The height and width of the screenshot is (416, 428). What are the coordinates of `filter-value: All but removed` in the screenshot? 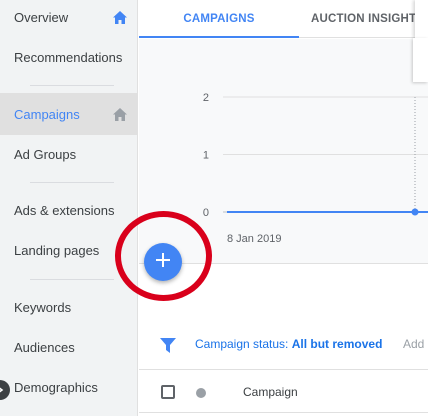 It's located at (337, 344).